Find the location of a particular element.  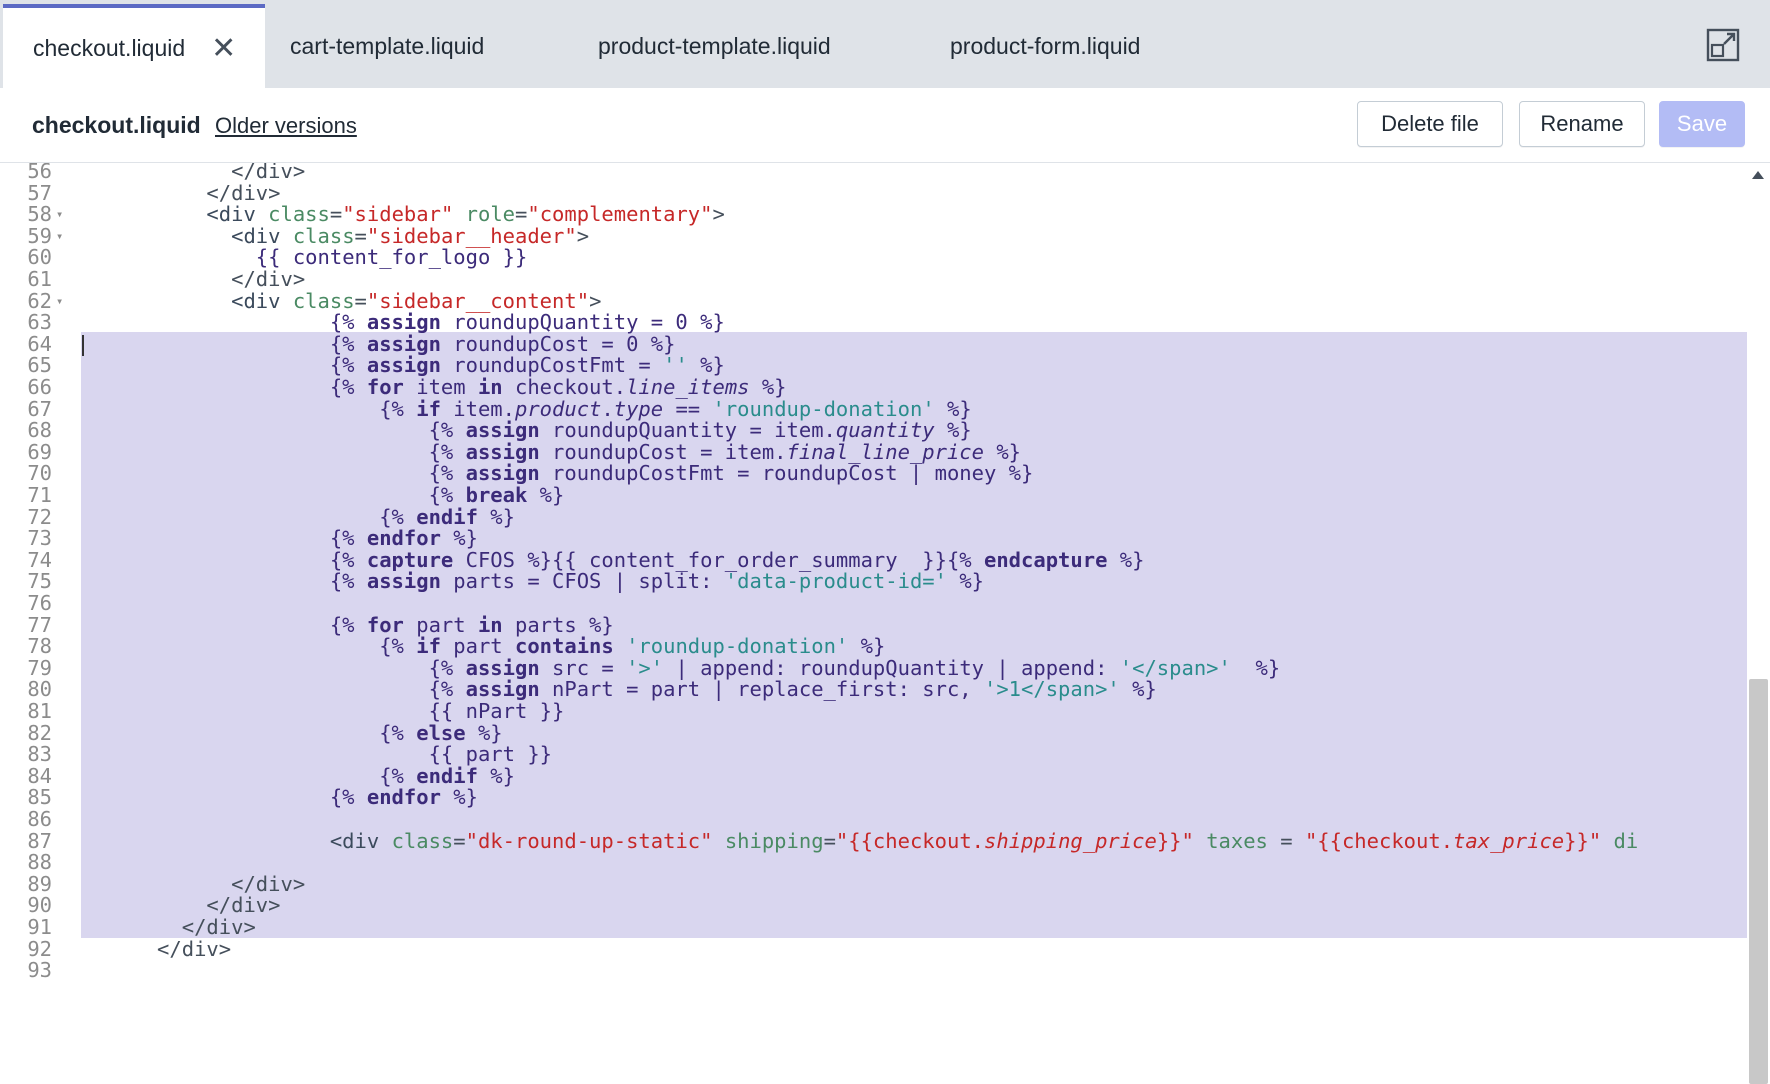

code-text: {% break %} is located at coordinates (496, 495).